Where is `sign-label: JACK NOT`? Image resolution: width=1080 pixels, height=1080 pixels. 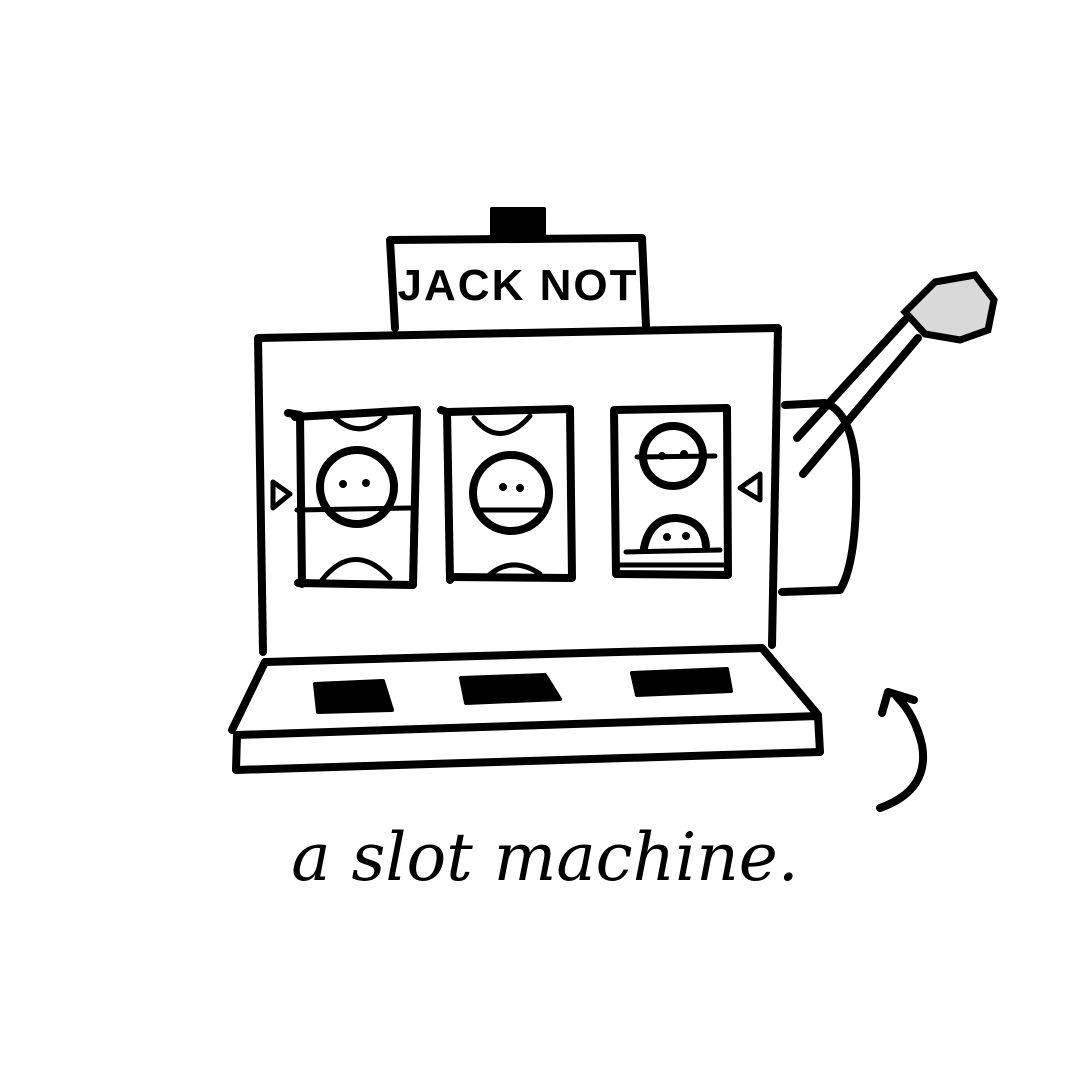
sign-label: JACK NOT is located at coordinates (518, 285).